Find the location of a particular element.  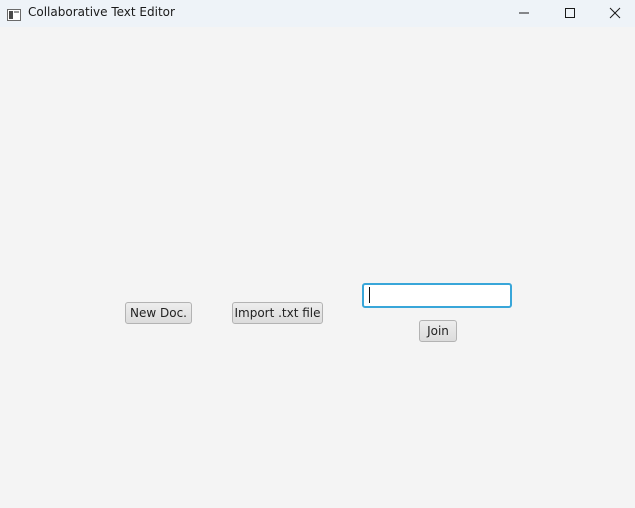

title-bar: Collaborative Text Editor is located at coordinates (317, 13).